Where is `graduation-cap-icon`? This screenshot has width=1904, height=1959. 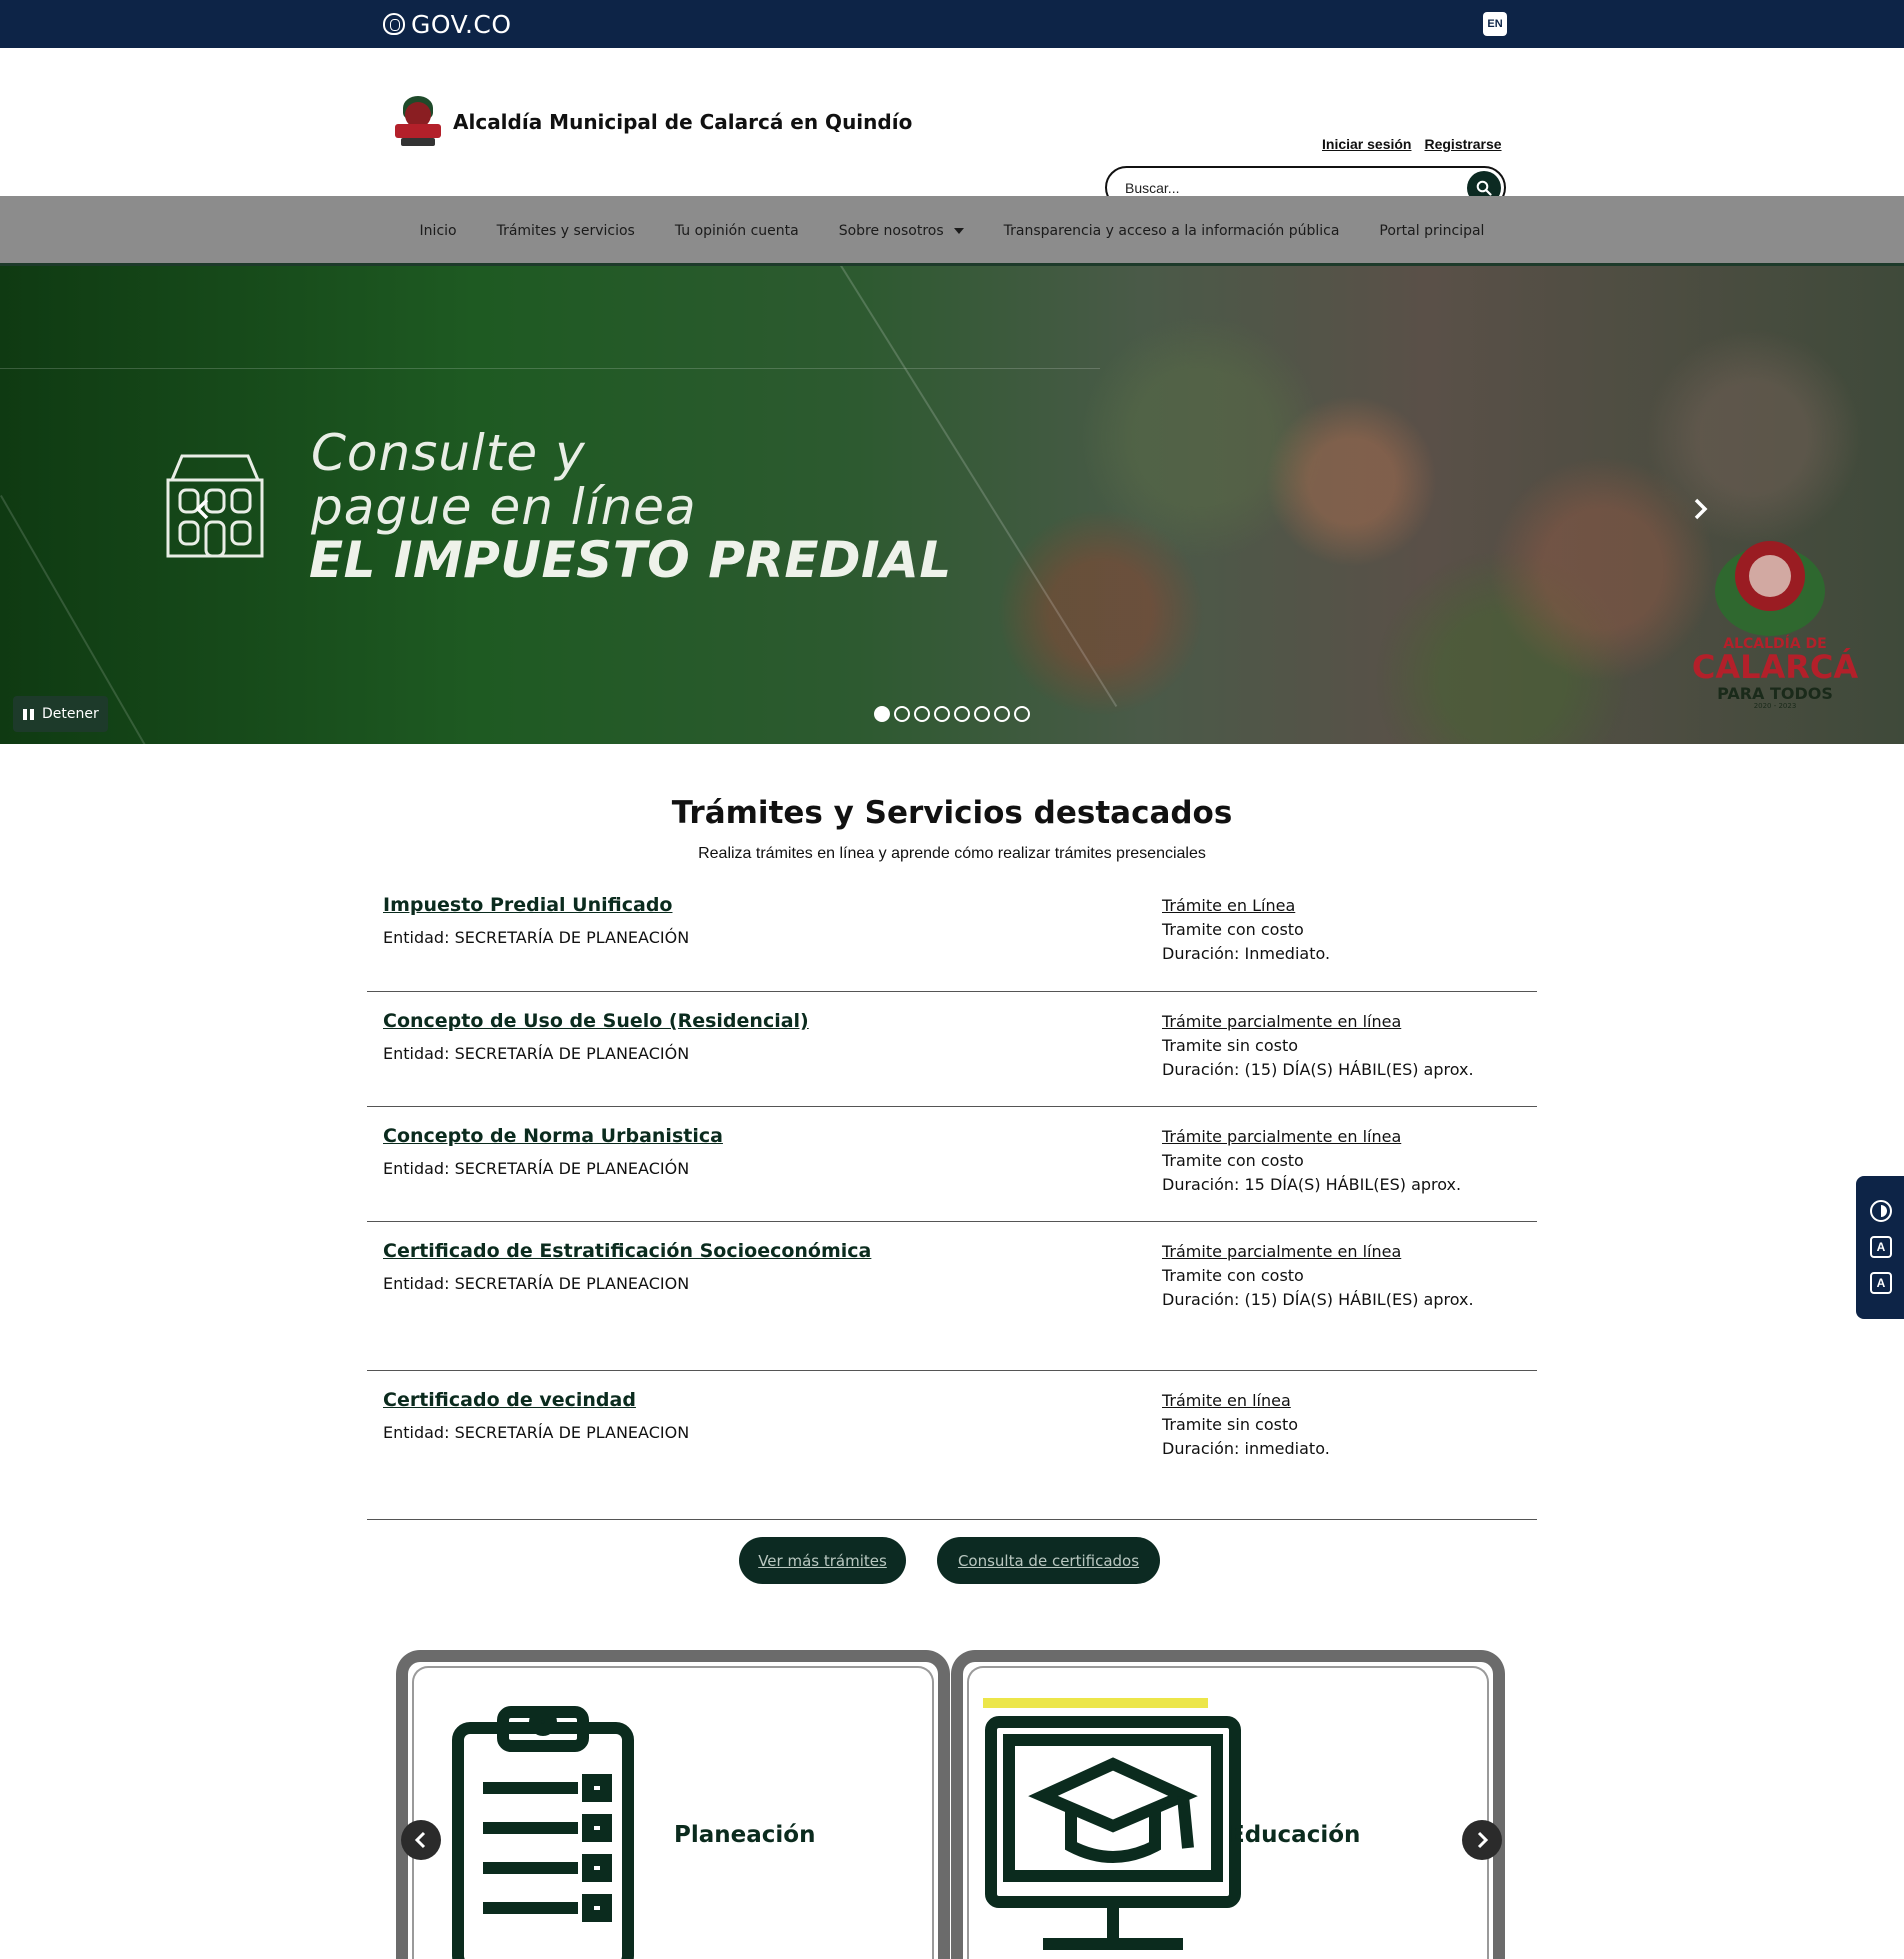
graduation-cap-icon is located at coordinates (1113, 1833).